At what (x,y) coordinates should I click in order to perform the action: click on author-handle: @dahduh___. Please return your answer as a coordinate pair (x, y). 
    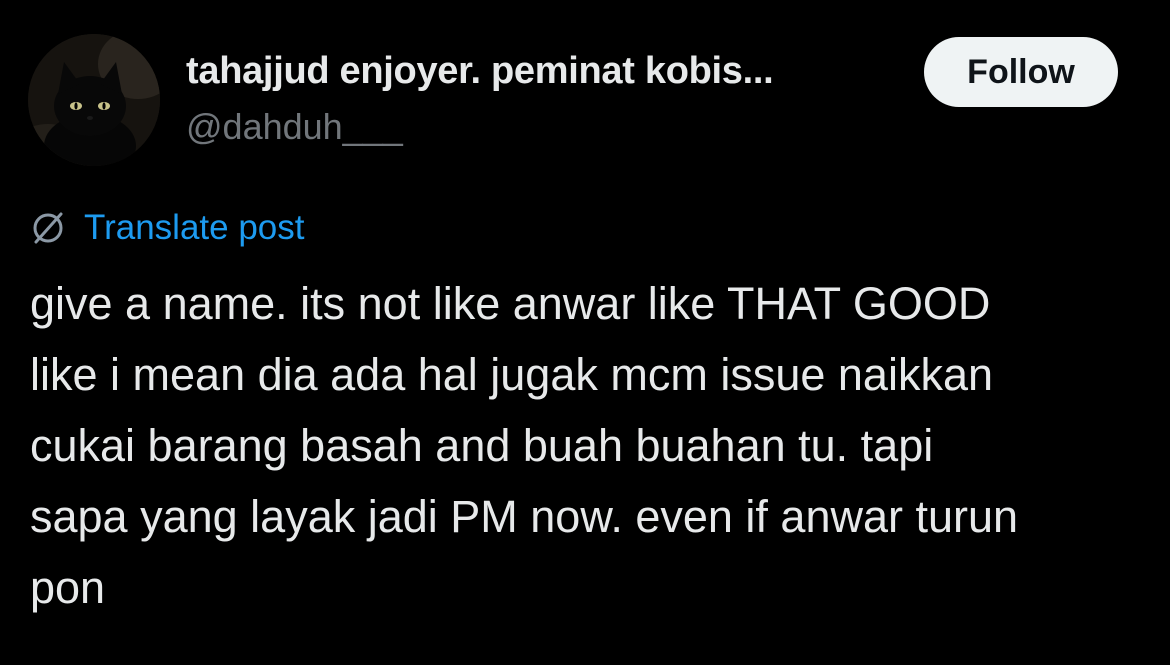
    Looking at the image, I should click on (294, 127).